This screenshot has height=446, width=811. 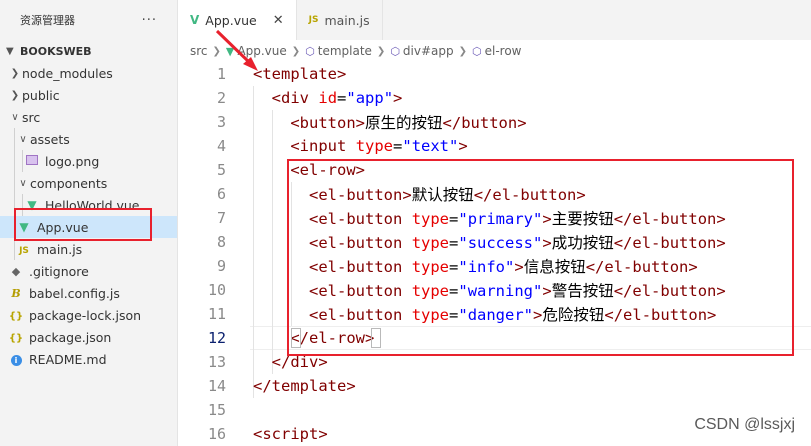 I want to click on annotation-box-app-vue, so click(x=83, y=224).